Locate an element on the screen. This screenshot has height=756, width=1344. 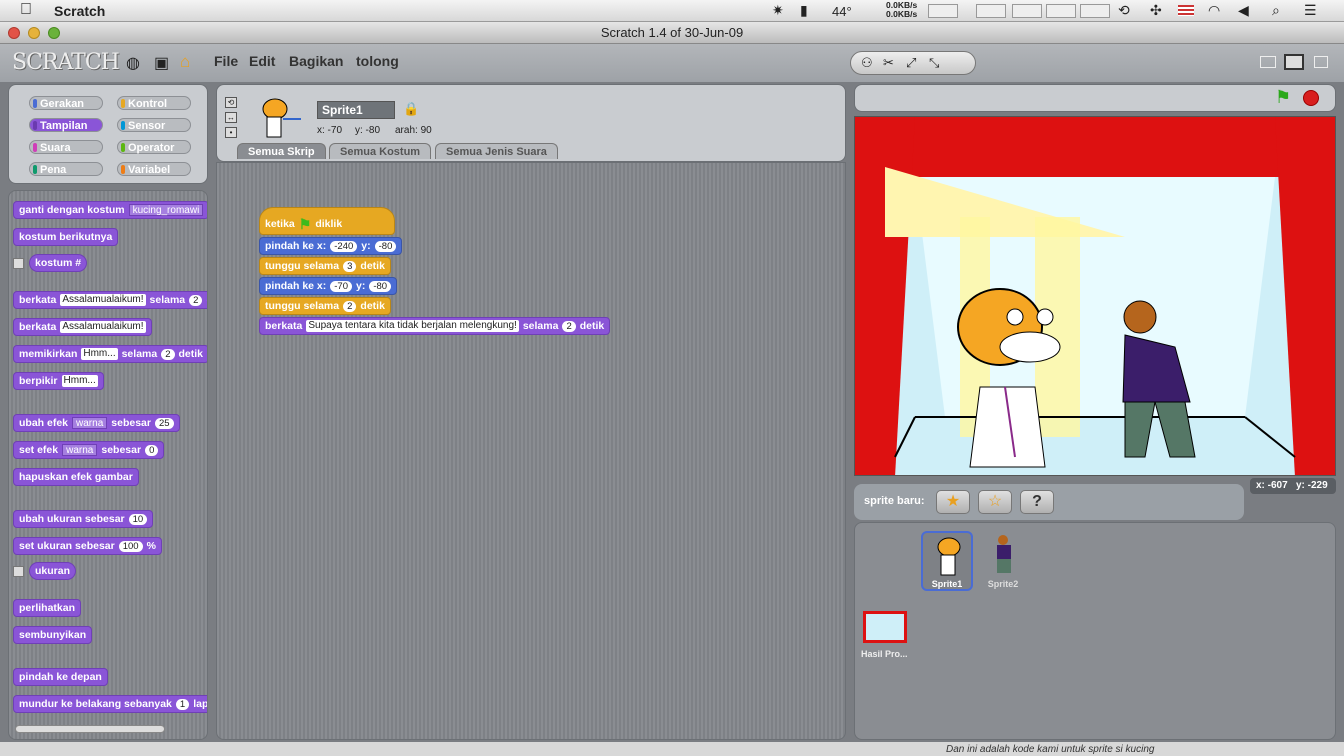
search-icon: ⌕ is located at coordinates (1276, 10).